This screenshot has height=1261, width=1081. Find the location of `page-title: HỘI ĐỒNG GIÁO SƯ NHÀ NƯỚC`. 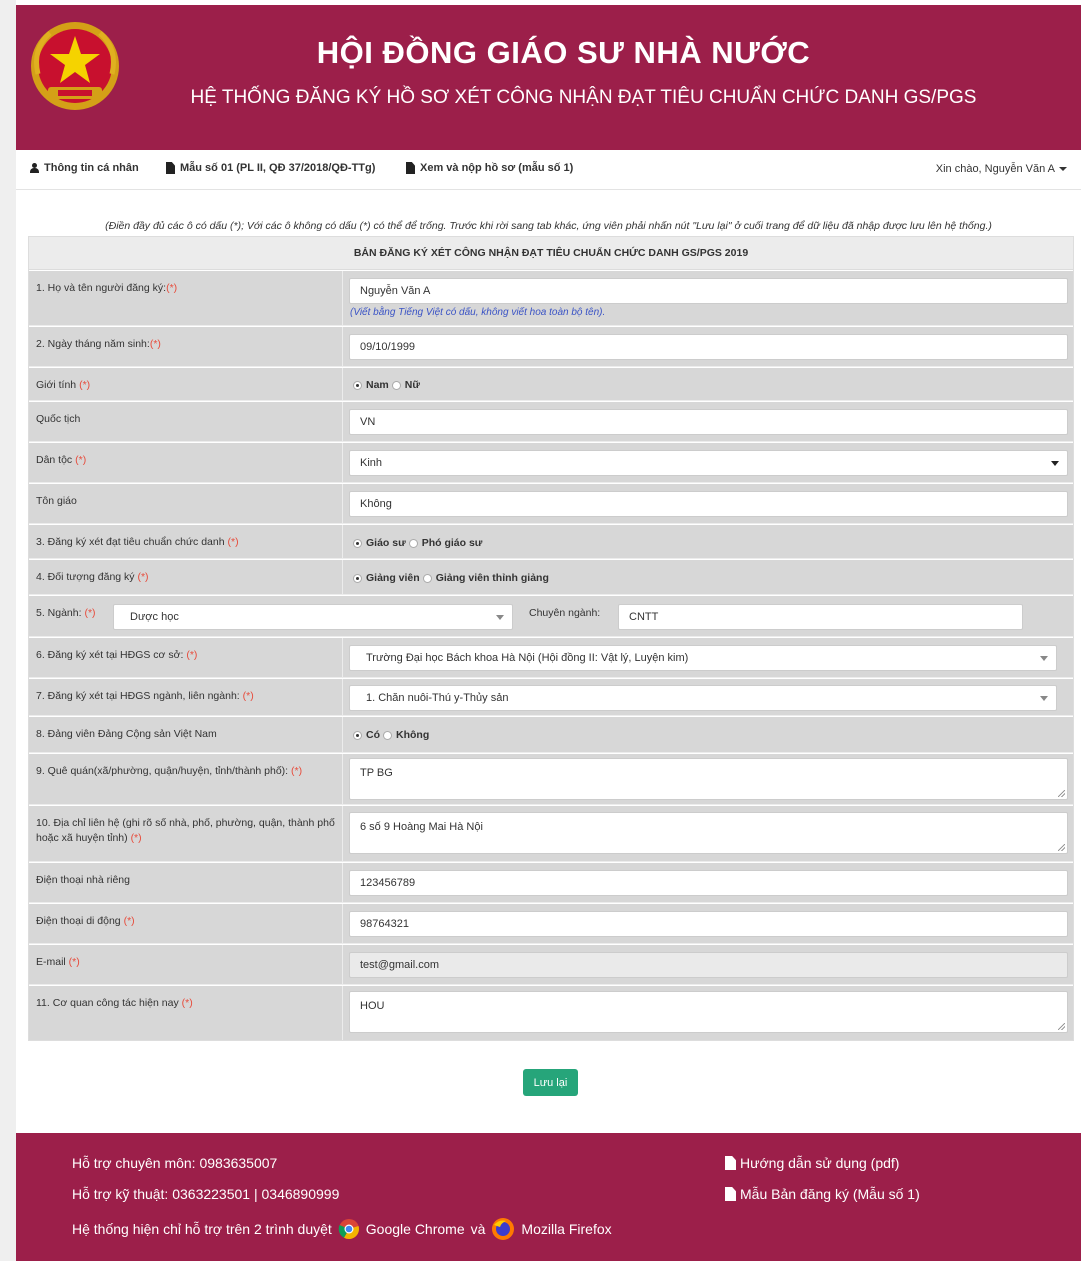

page-title: HỘI ĐỒNG GIÁO SƯ NHÀ NƯỚC is located at coordinates (563, 52).